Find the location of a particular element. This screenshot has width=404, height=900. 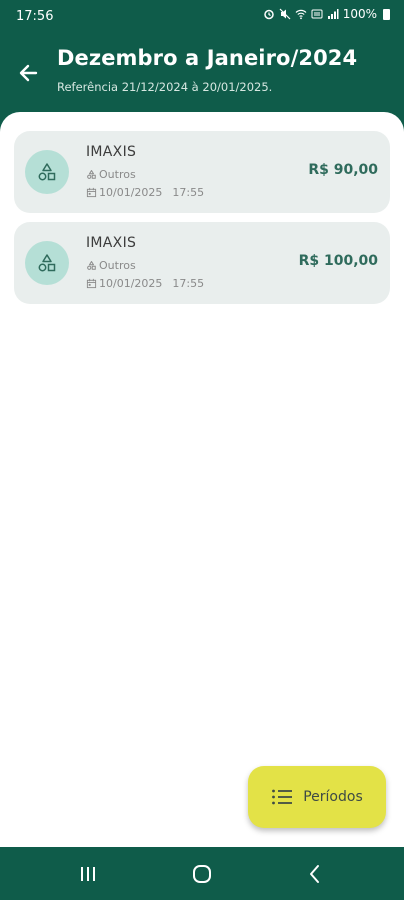

battery-percent: 100% is located at coordinates (359, 14).